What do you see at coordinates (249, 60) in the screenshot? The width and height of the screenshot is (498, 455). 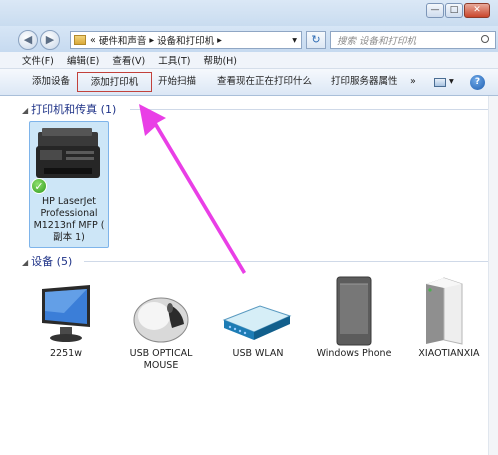 I see `menu-bar: 文件(F) 编辑(E) 查看(V) 工具(T) 帮助(H)` at bounding box center [249, 60].